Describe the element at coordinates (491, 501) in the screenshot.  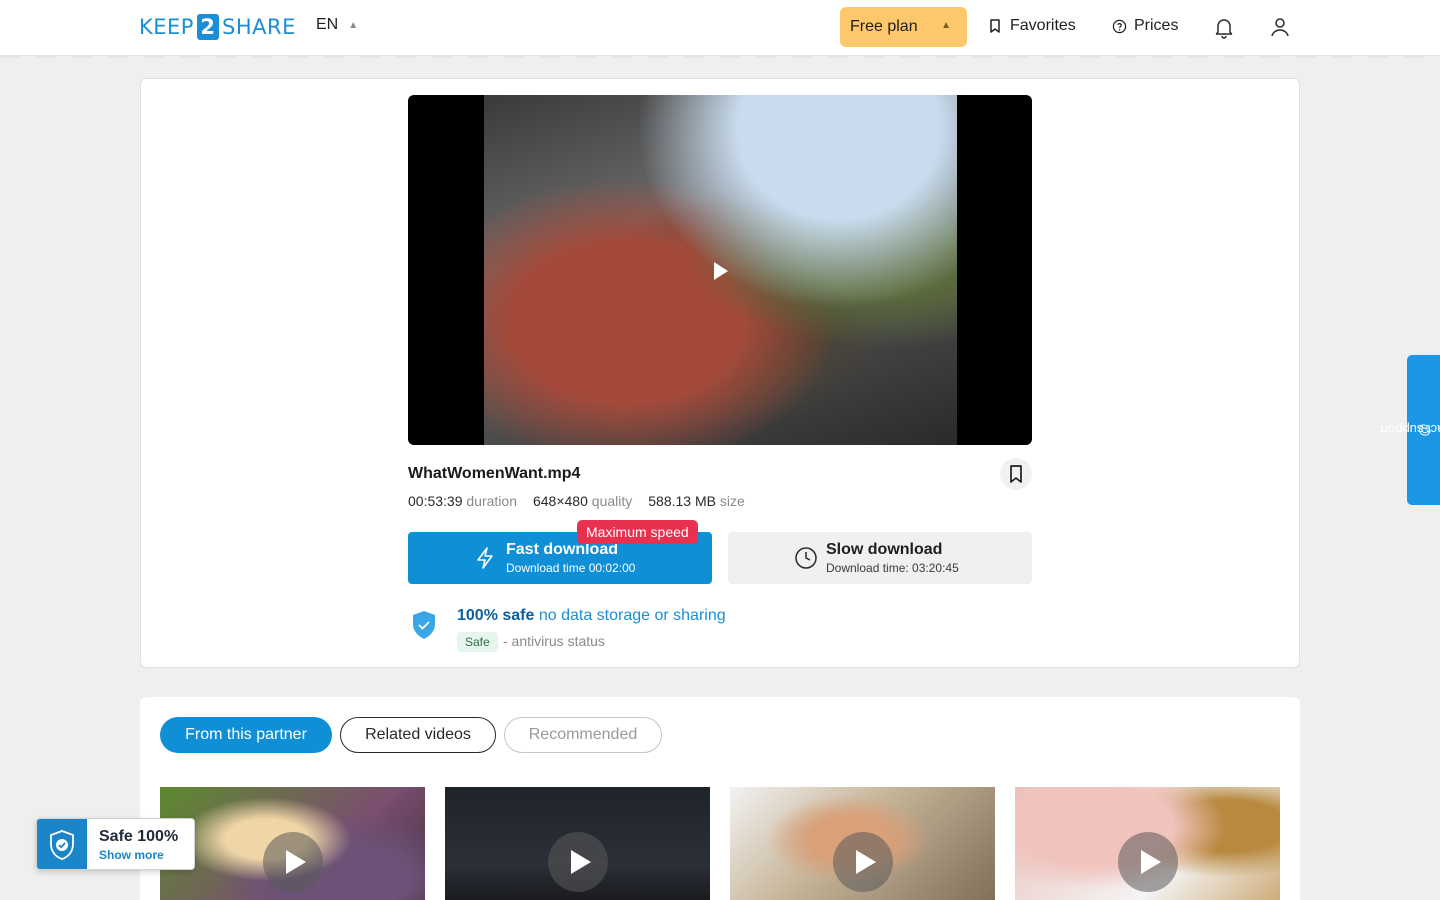
I see `duration-label: duration` at that location.